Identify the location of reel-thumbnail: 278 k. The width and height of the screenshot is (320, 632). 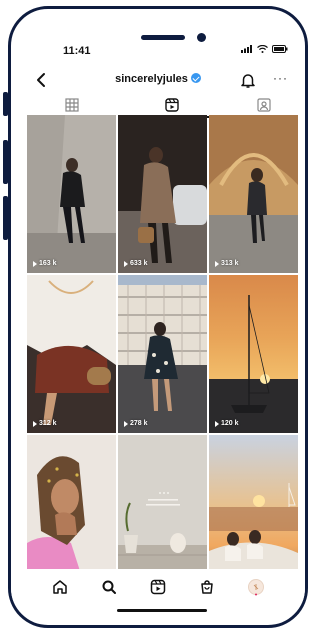
(162, 354).